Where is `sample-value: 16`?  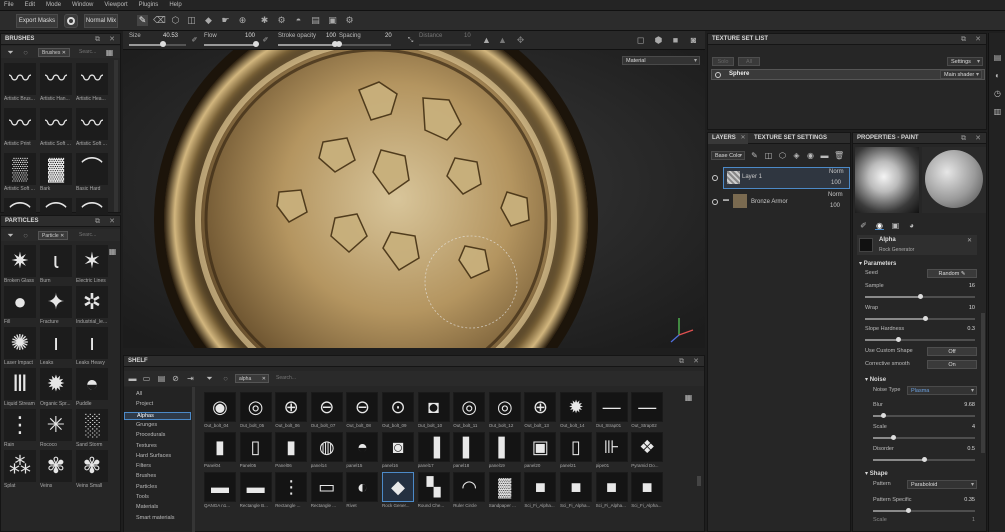
sample-value: 16 is located at coordinates (964, 286).